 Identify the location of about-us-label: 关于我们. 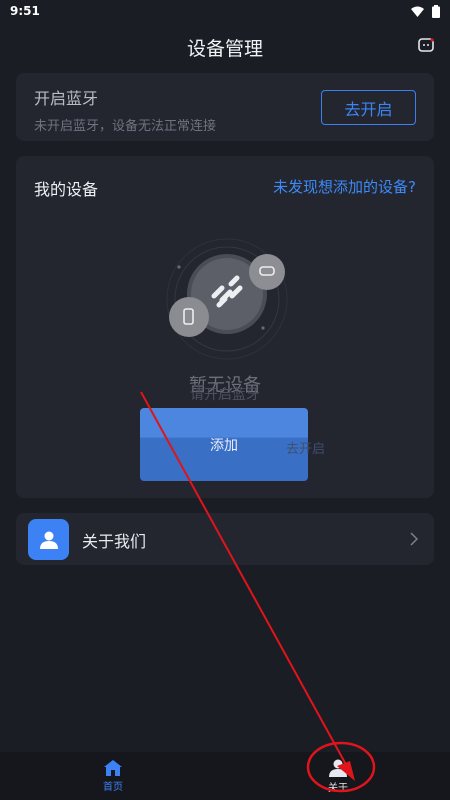
(114, 541).